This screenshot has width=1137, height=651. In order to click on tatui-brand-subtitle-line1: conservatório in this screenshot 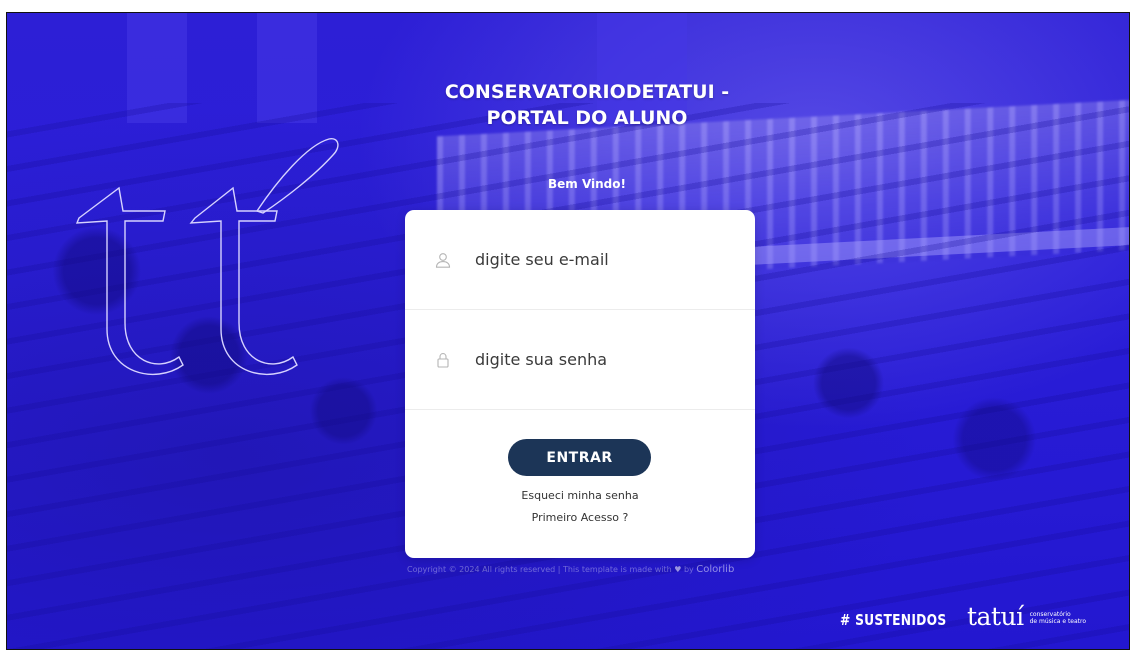, I will do `click(1050, 614)`.